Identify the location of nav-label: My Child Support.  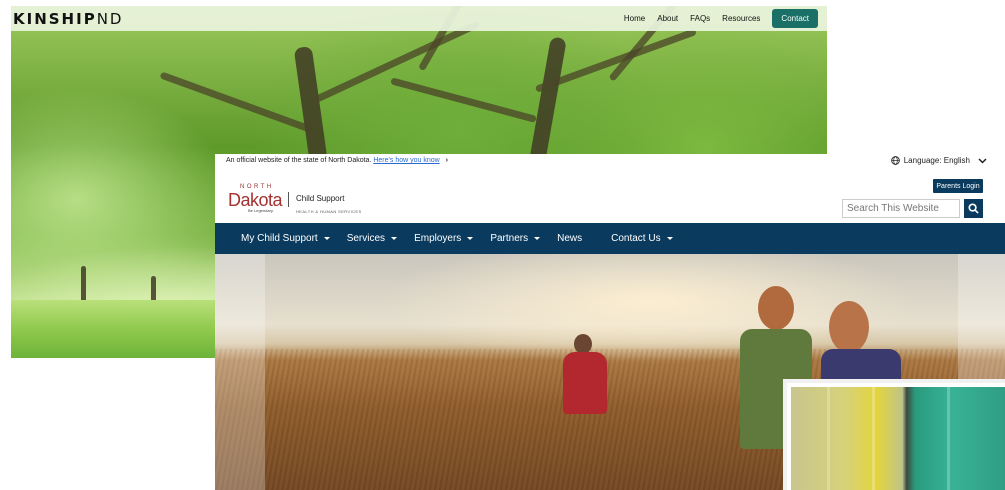
(279, 238).